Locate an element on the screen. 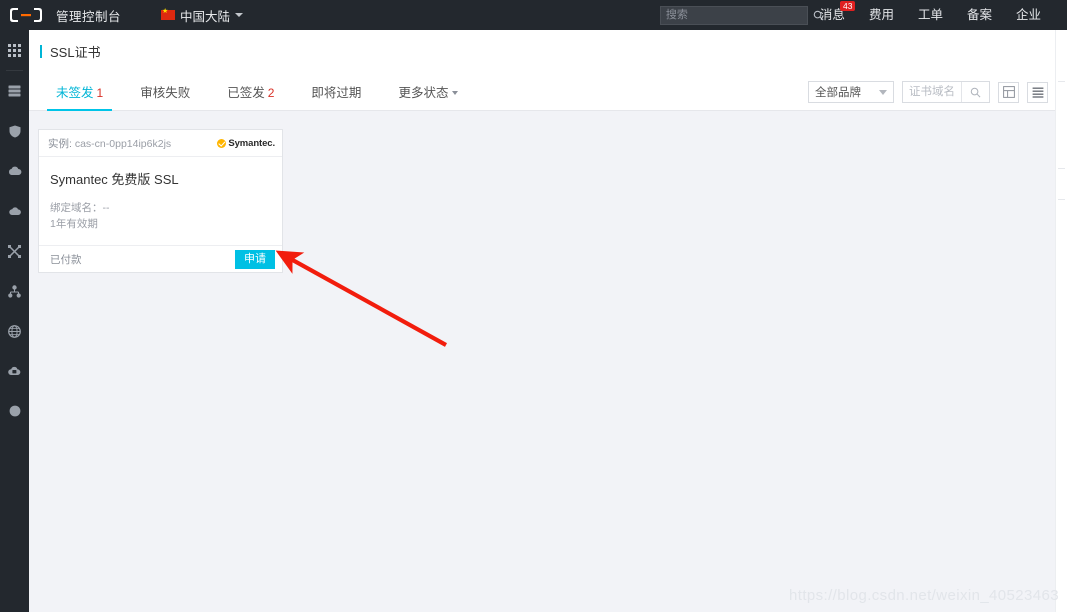 This screenshot has height=612, width=1067. cloud-small-icon is located at coordinates (14, 211).